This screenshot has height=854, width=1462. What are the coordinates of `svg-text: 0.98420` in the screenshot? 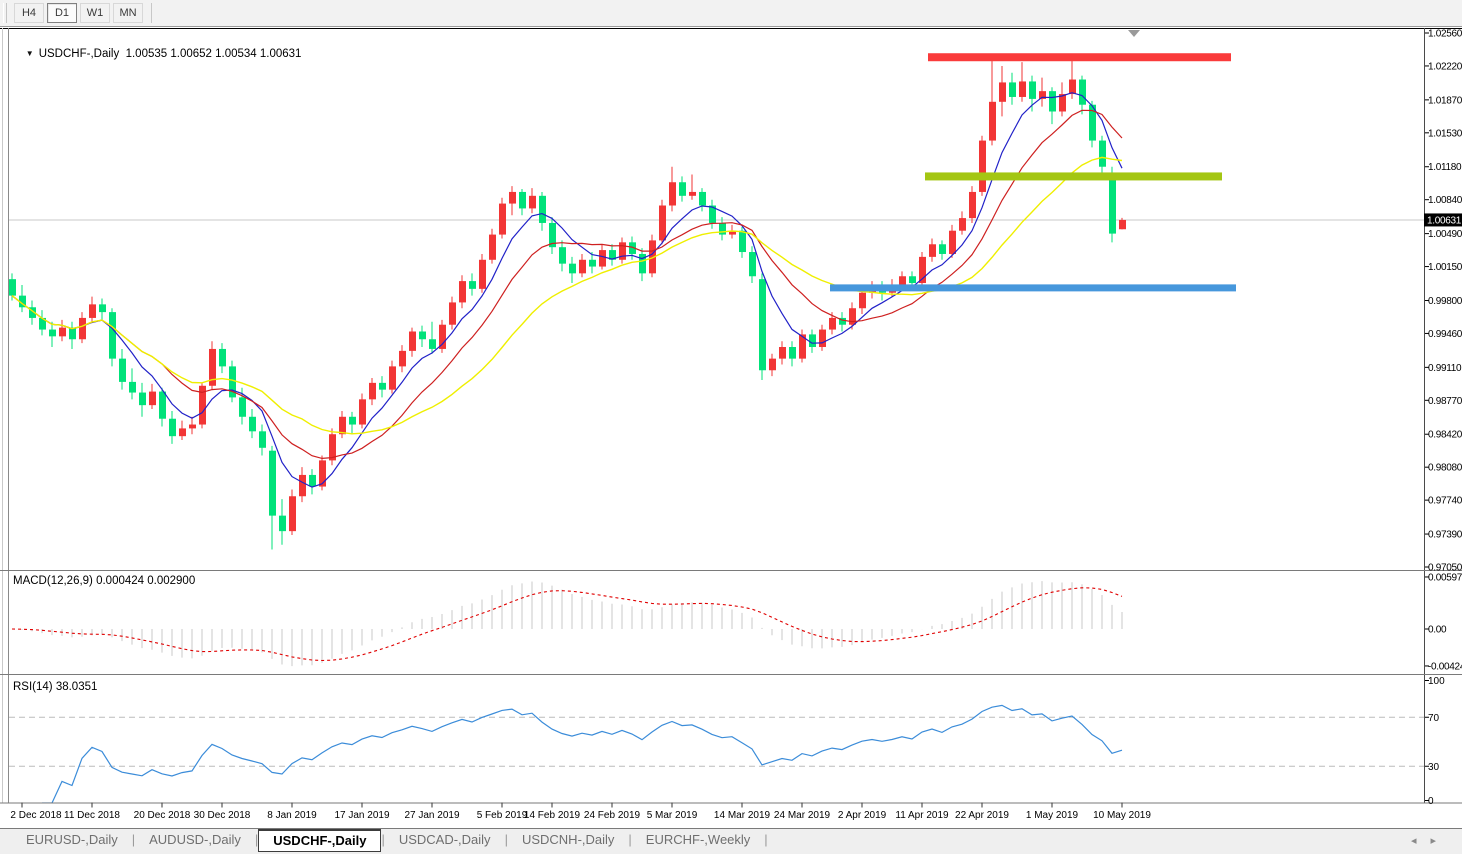 It's located at (1445, 435).